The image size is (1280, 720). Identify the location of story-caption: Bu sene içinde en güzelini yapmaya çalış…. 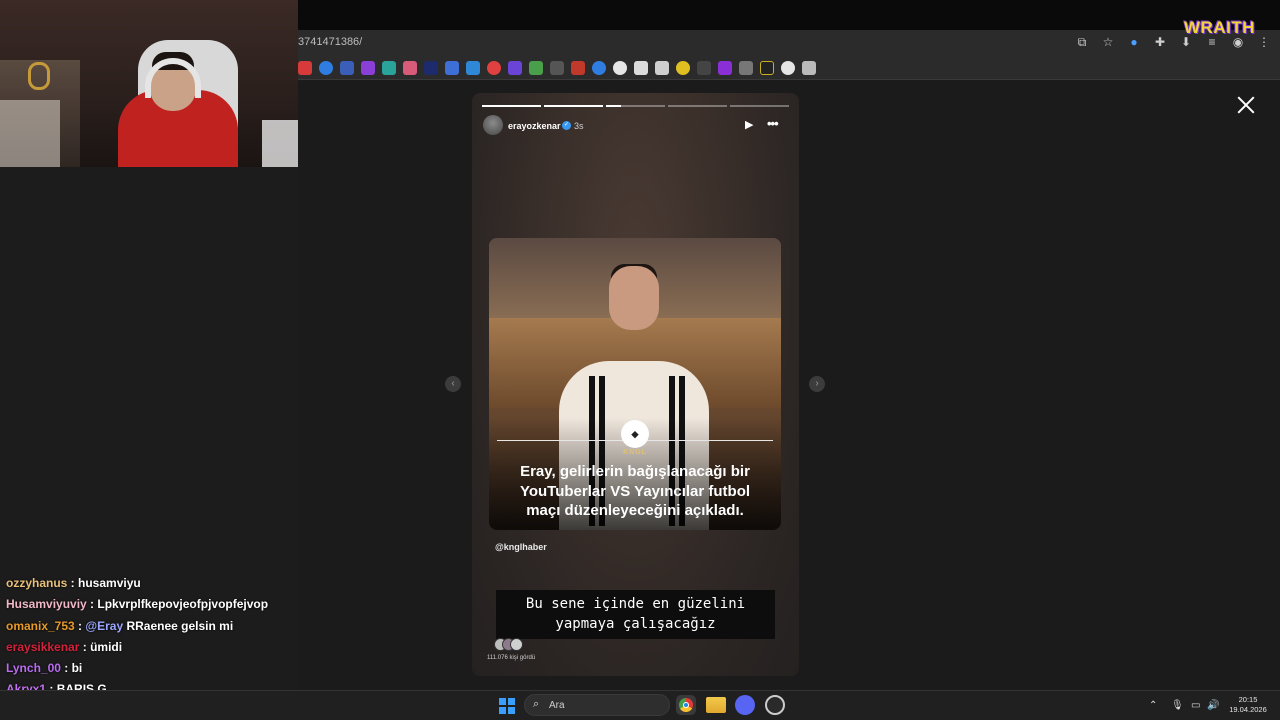
(635, 614).